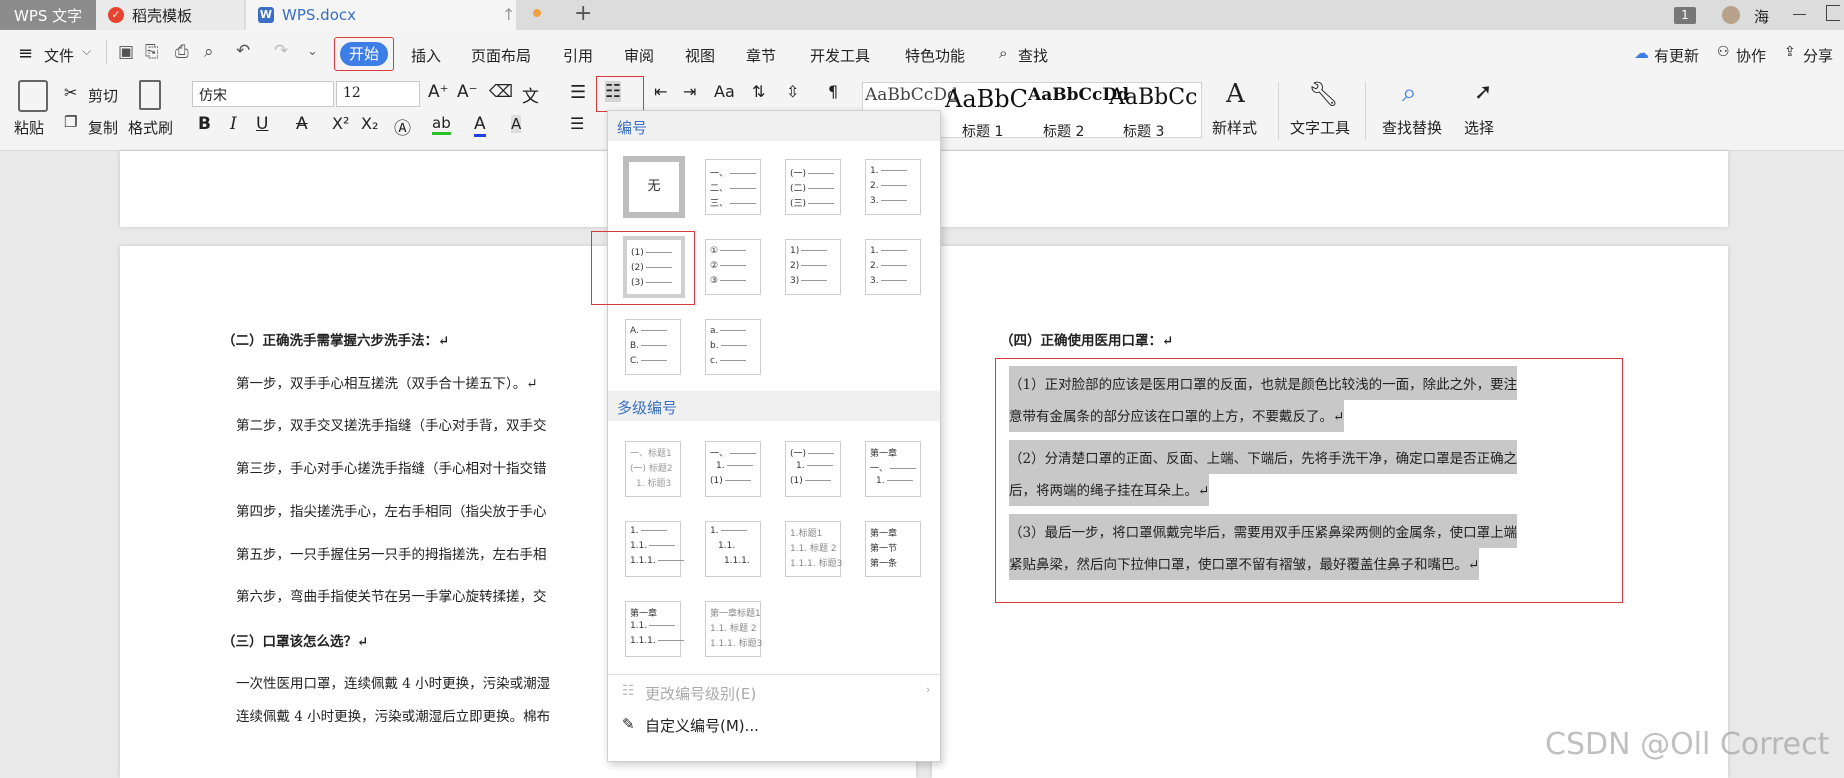  What do you see at coordinates (639, 55) in the screenshot?
I see `tab-review: 审阅` at bounding box center [639, 55].